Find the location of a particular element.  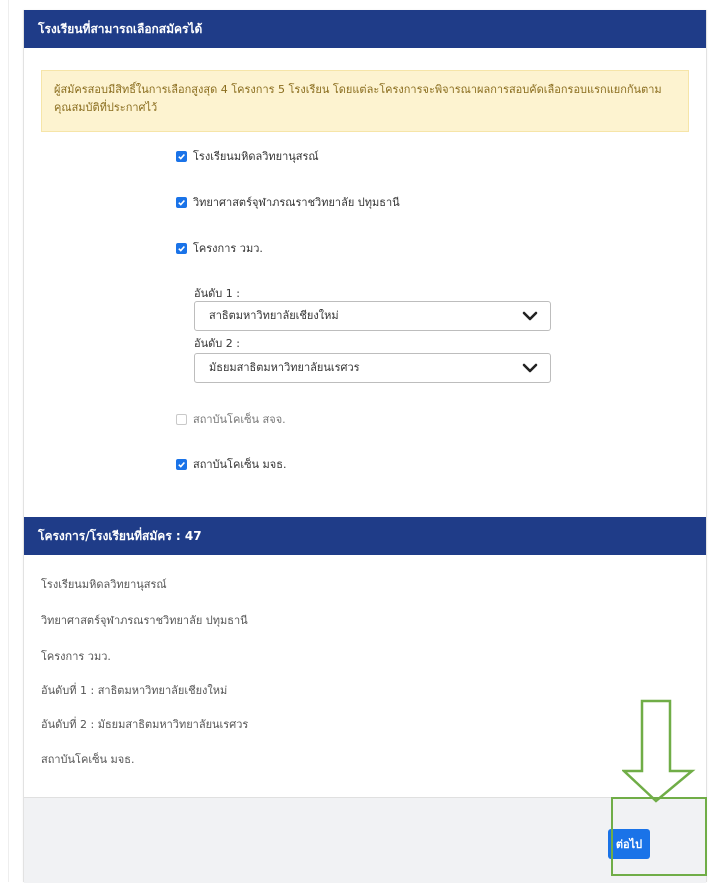

option-label: สถาบันโคเซ็น สจจ. is located at coordinates (239, 419).